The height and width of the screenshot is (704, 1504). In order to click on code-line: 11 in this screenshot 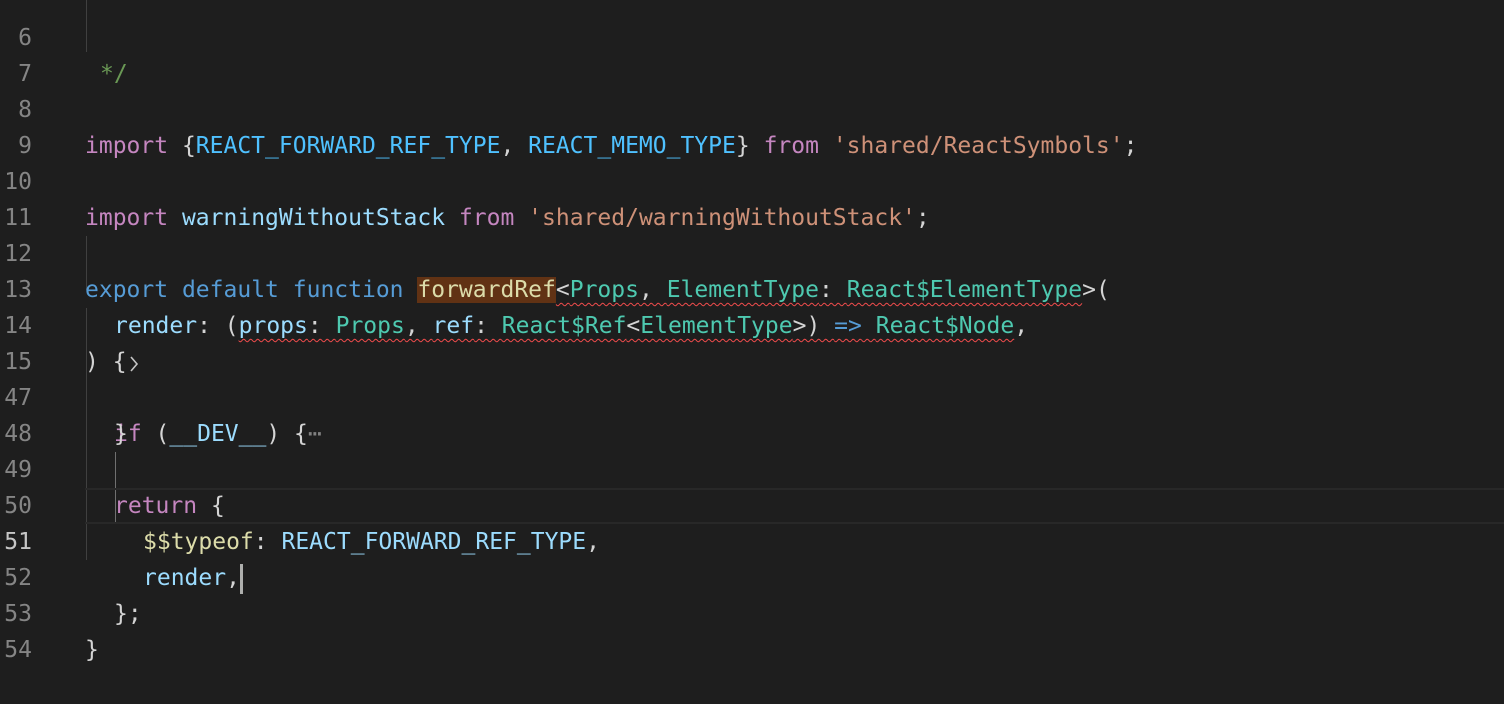, I will do `click(752, 197)`.